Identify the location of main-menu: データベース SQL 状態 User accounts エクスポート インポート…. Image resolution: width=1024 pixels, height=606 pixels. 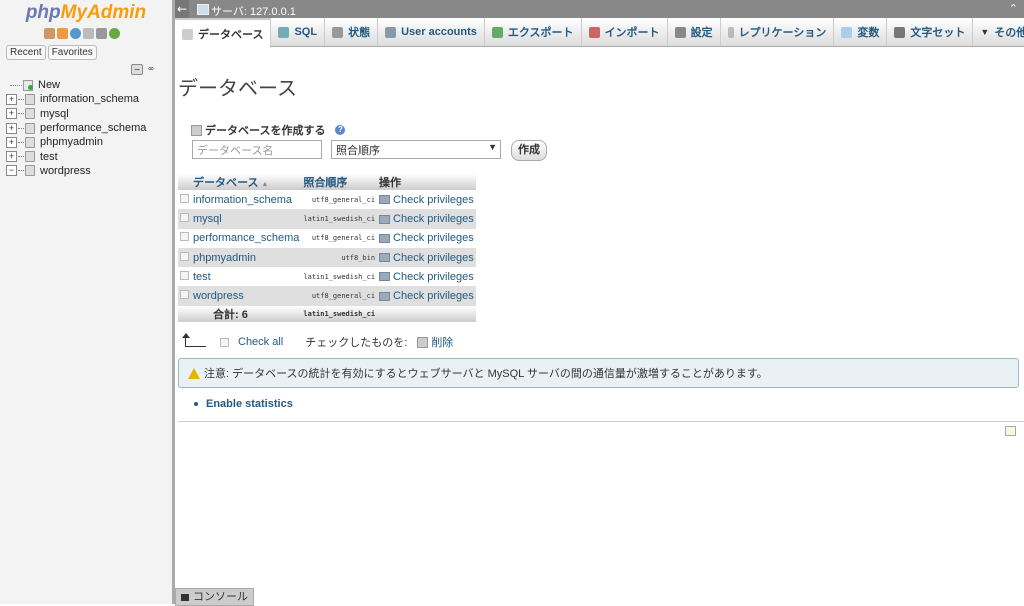
(599, 33).